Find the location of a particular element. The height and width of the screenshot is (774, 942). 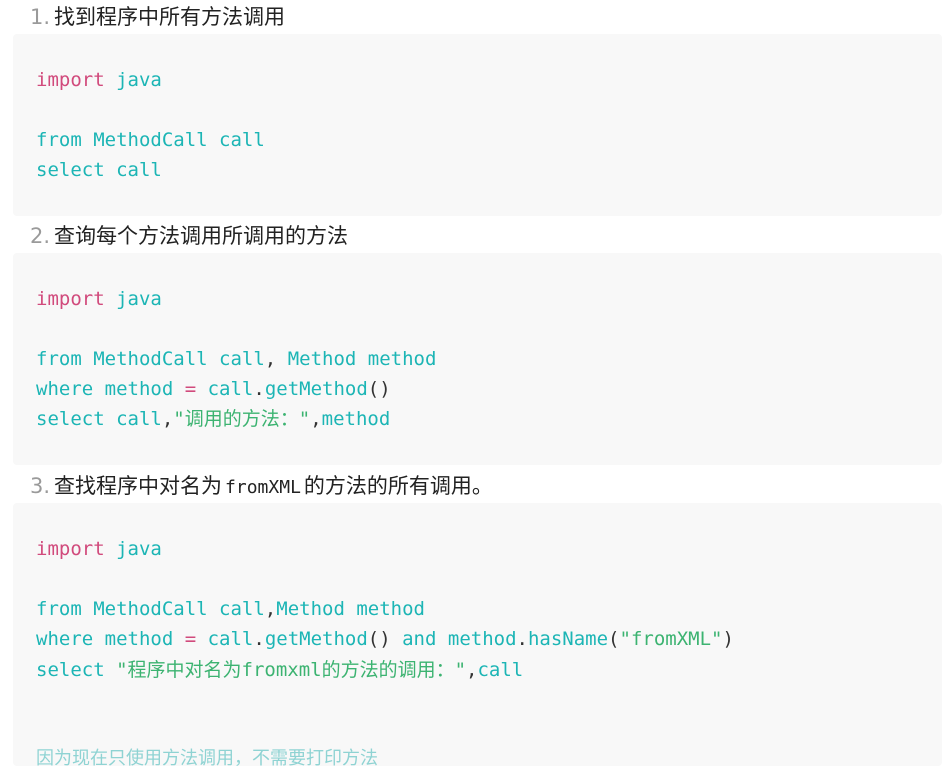

item-3-heading: 3. 查找程序中对名为 fromXML 的方法的所有调用。 is located at coordinates (261, 486).